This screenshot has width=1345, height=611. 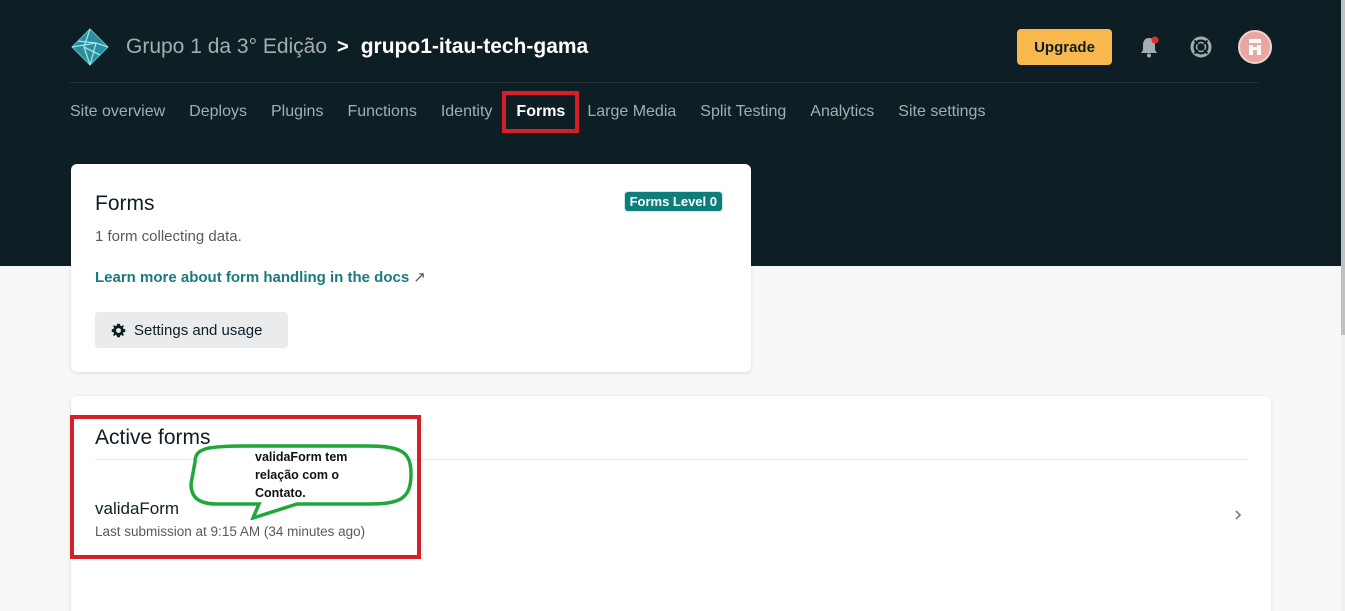 I want to click on tab-deploys: Deploys, so click(x=218, y=112).